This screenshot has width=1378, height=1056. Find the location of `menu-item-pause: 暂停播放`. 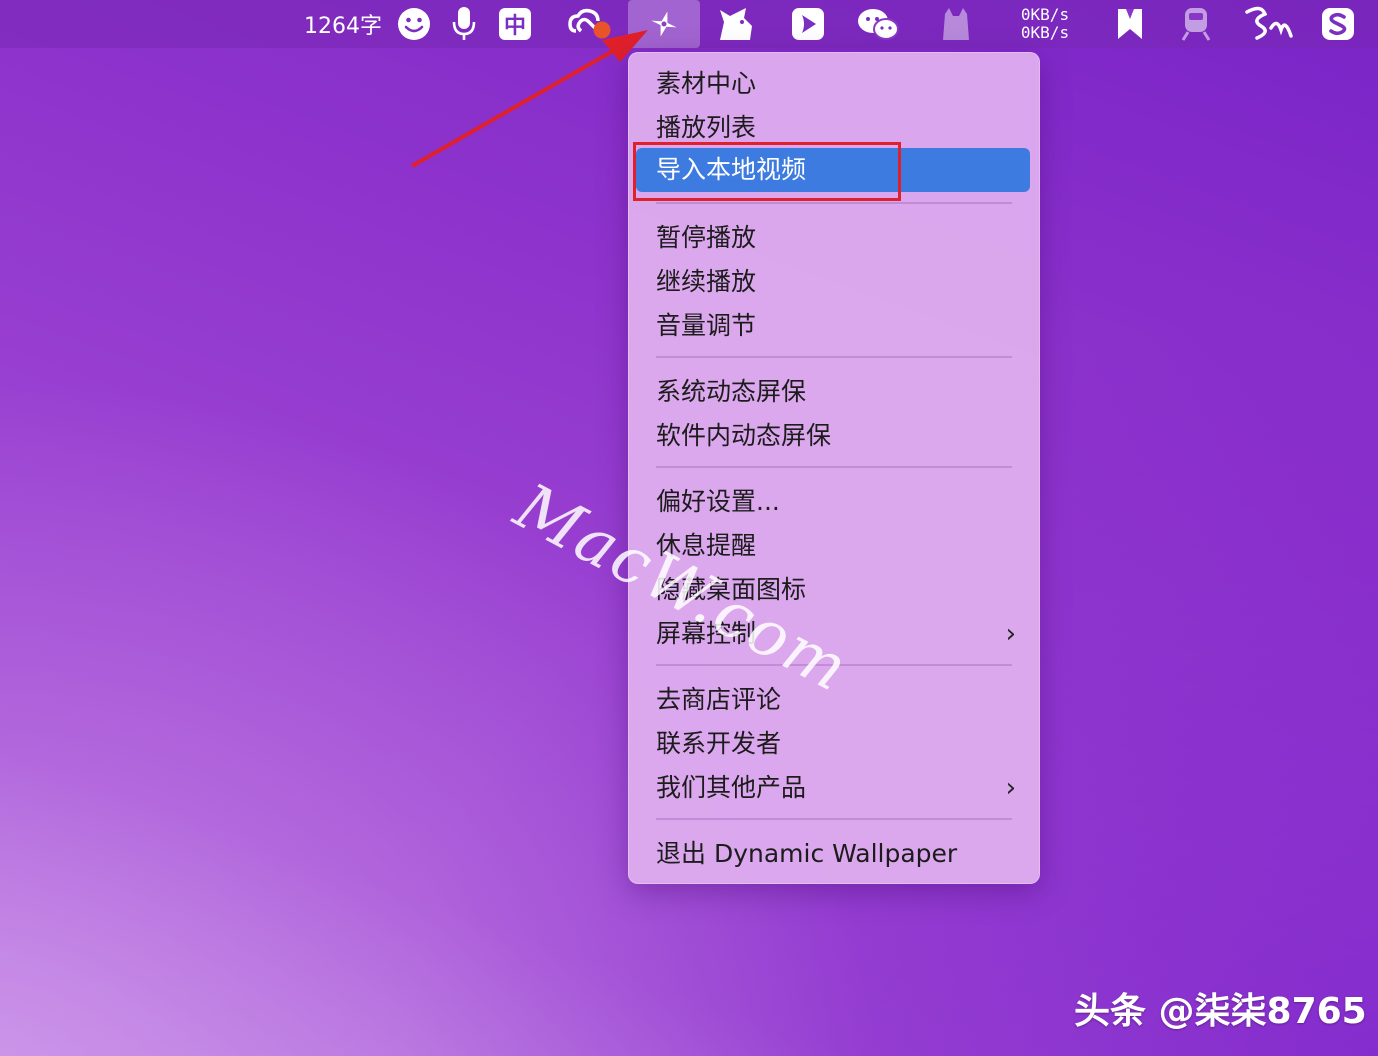

menu-item-pause: 暂停播放 is located at coordinates (841, 238).